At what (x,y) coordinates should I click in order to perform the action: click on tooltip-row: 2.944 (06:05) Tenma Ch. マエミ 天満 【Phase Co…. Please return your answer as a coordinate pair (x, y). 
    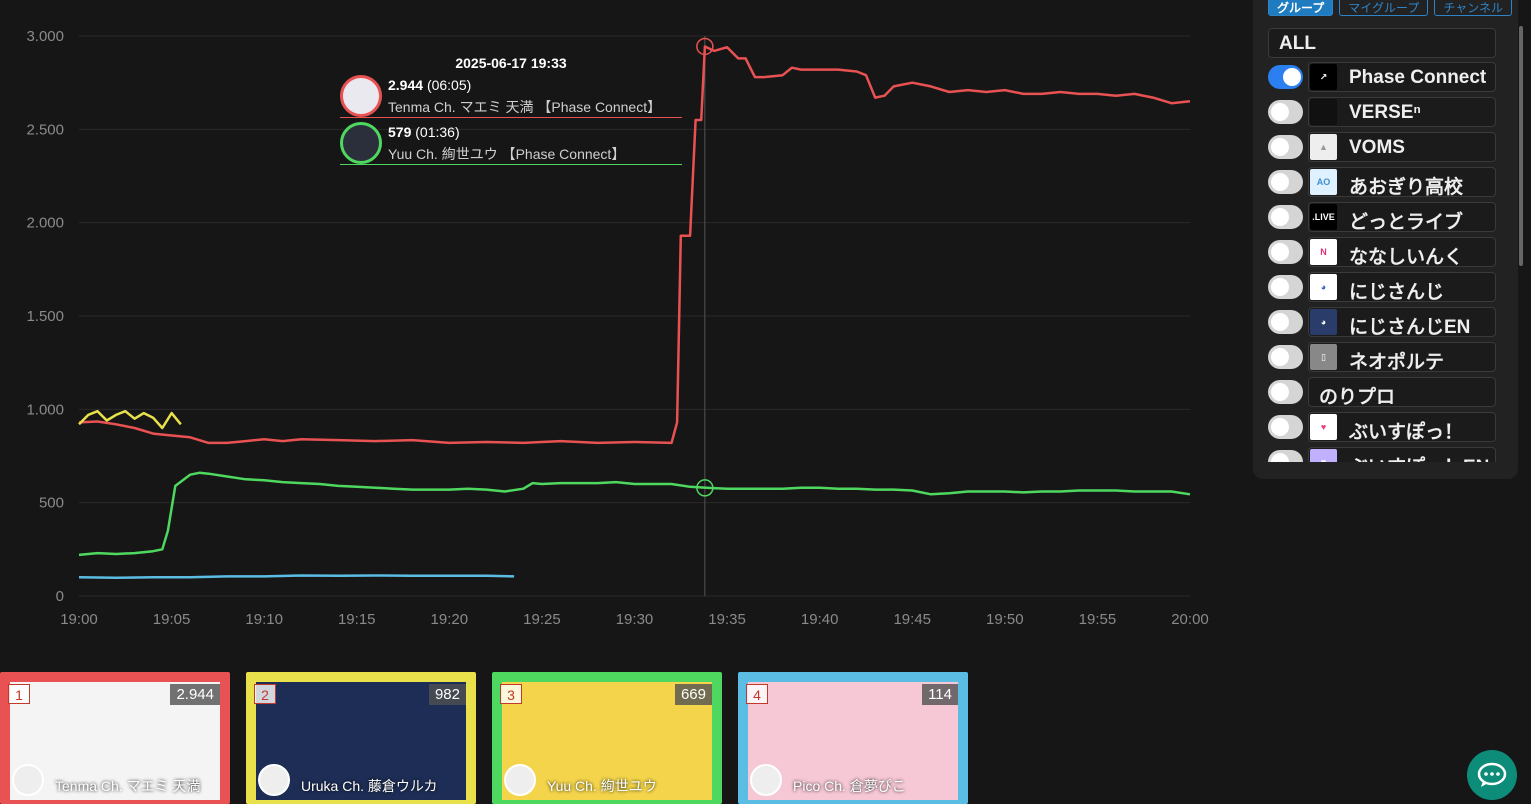
    Looking at the image, I should click on (511, 96).